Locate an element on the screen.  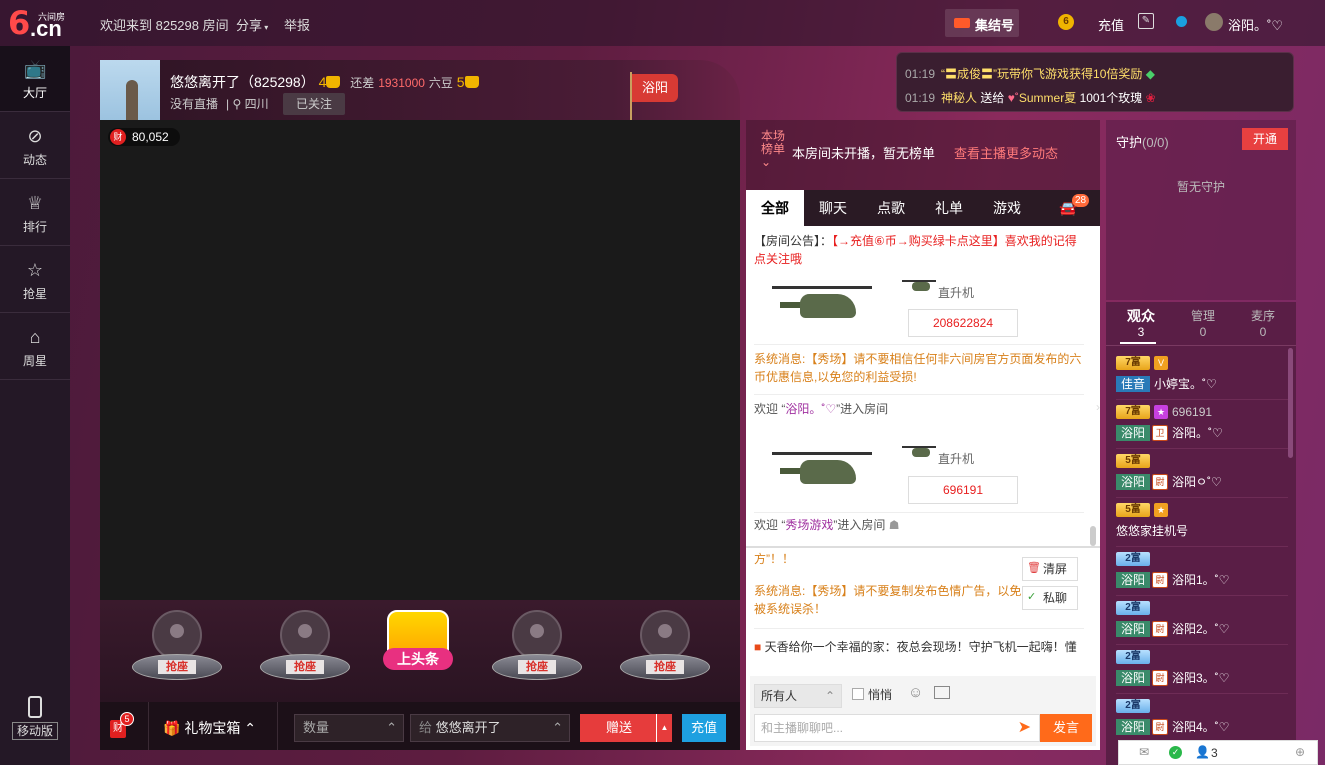
list-item: 5富 ★ 悠悠家挂机号 is located at coordinates (1202, 523).